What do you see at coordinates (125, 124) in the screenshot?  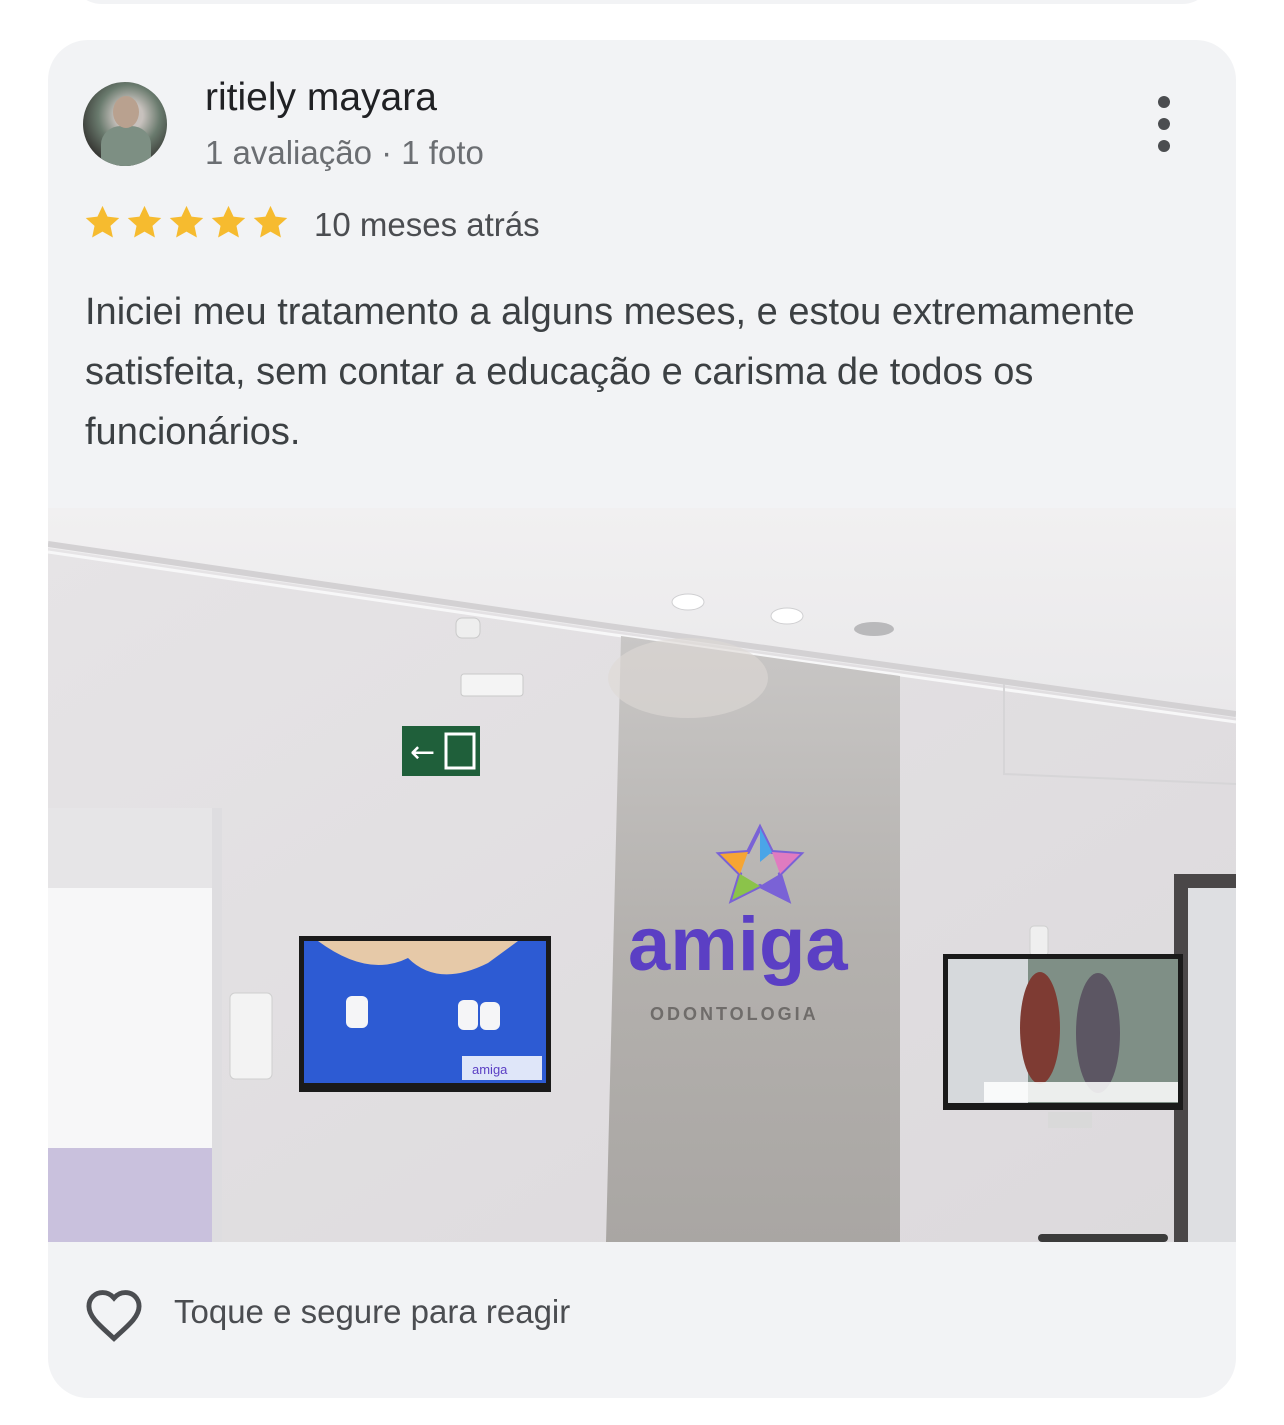 I see `author-avatar` at bounding box center [125, 124].